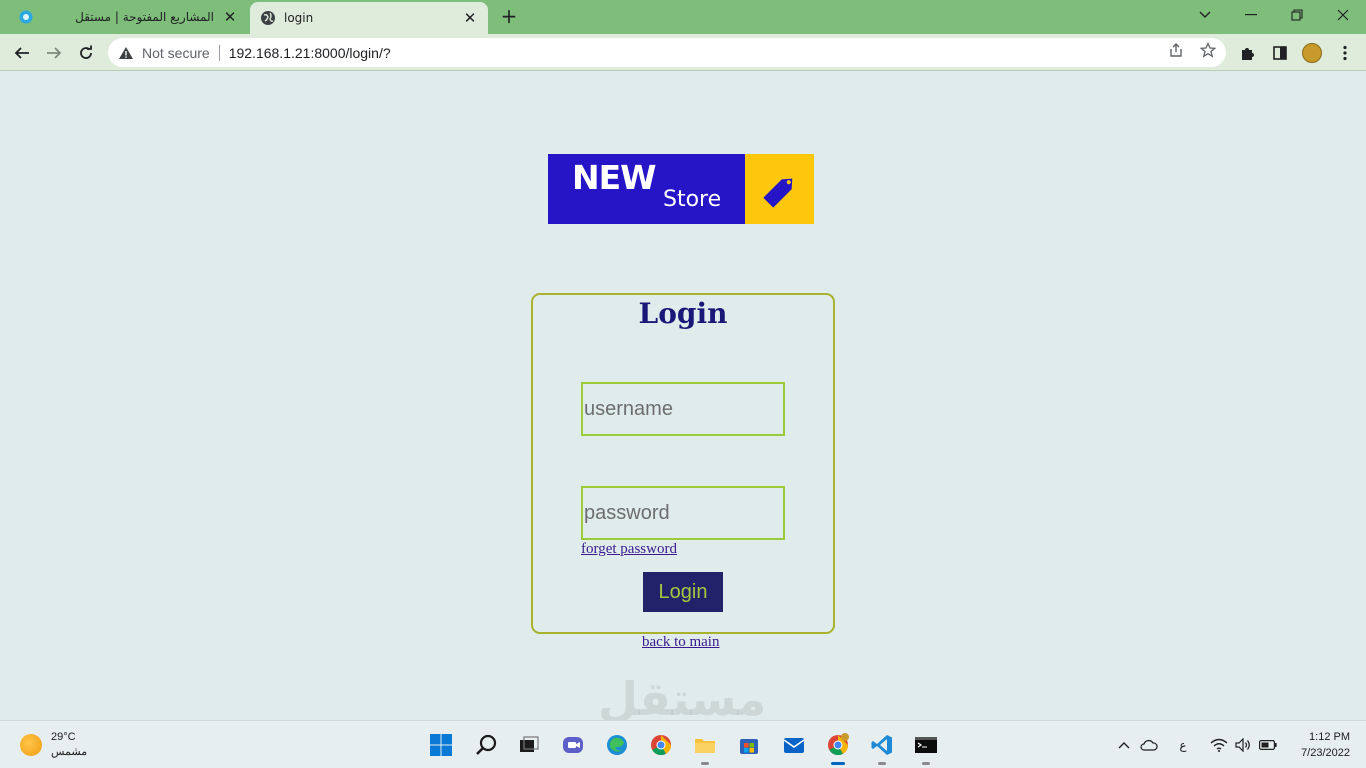  I want to click on chevron-up-icon, so click(1124, 745).